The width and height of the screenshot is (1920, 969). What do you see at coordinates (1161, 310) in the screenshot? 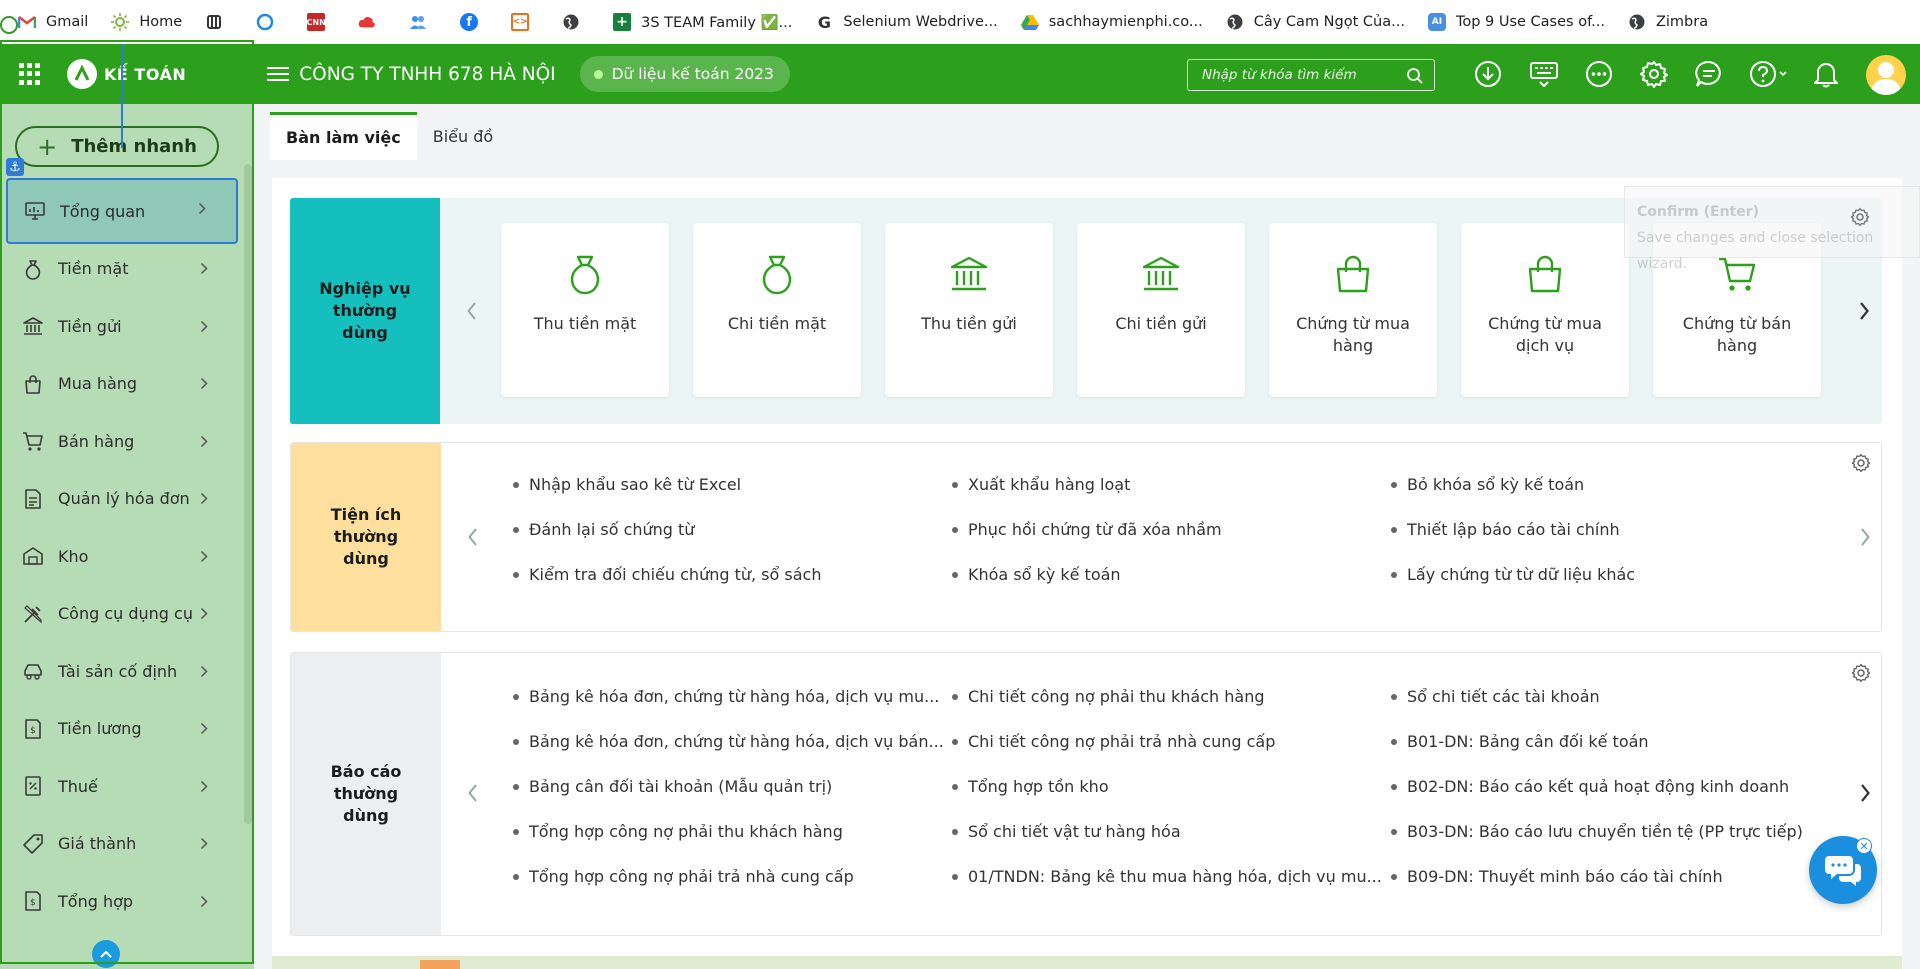
I see `op-card-chi-tien-gui: Chi tiền gửi` at bounding box center [1161, 310].